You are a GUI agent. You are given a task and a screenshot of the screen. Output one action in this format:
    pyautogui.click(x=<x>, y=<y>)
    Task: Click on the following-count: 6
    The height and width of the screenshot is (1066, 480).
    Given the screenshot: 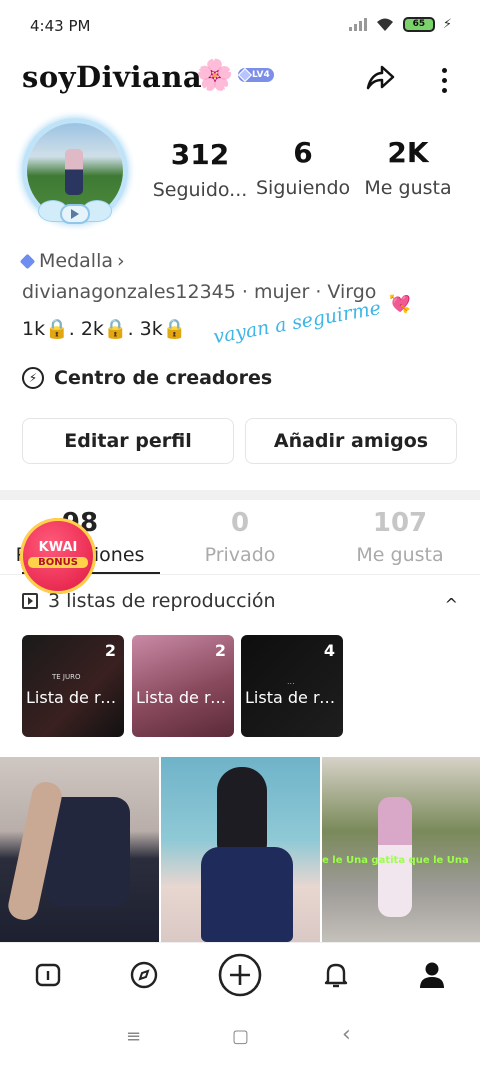 What is the action you would take?
    pyautogui.click(x=303, y=152)
    